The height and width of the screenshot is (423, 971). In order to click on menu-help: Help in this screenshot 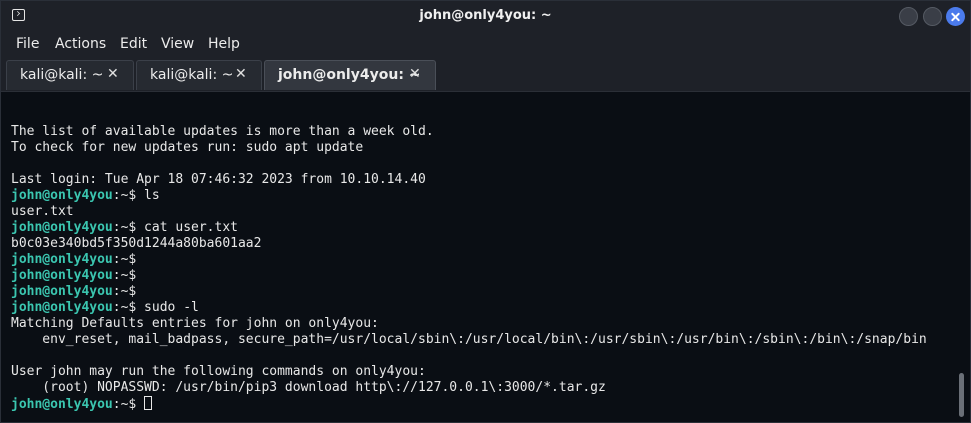, I will do `click(224, 44)`.